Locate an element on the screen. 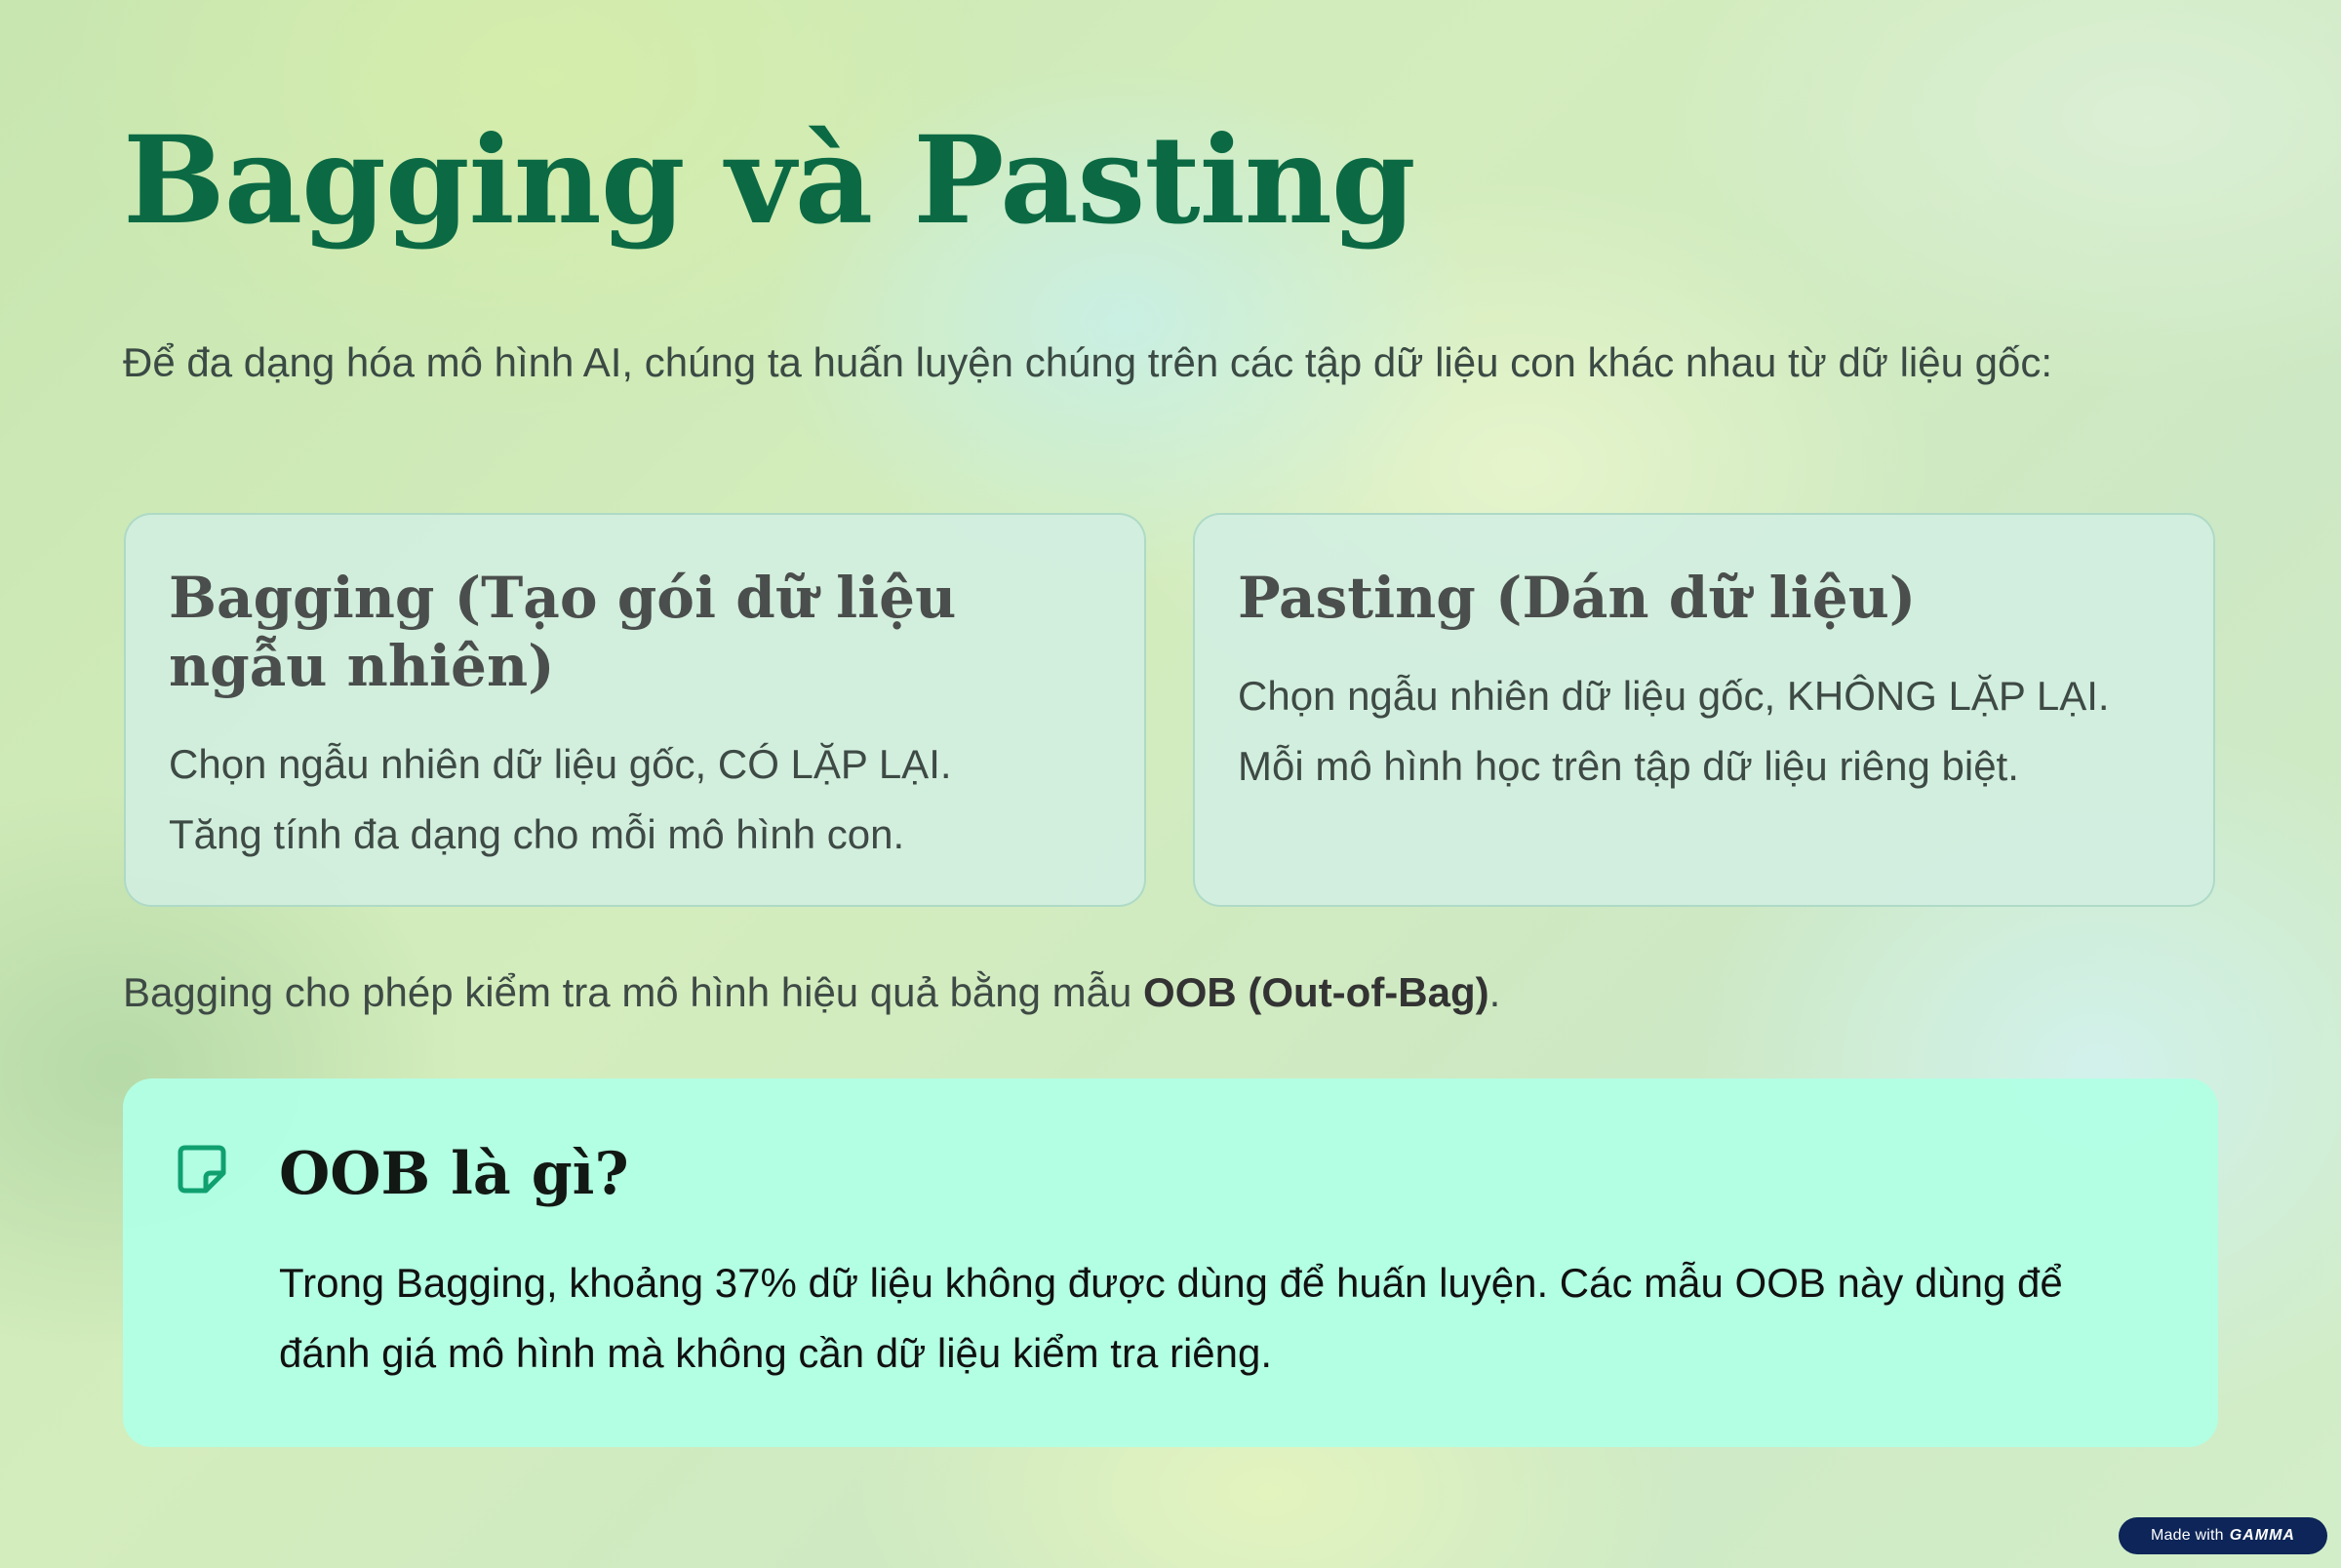 The image size is (2341, 1568). callout-title: OOB là gì? is located at coordinates (454, 1174).